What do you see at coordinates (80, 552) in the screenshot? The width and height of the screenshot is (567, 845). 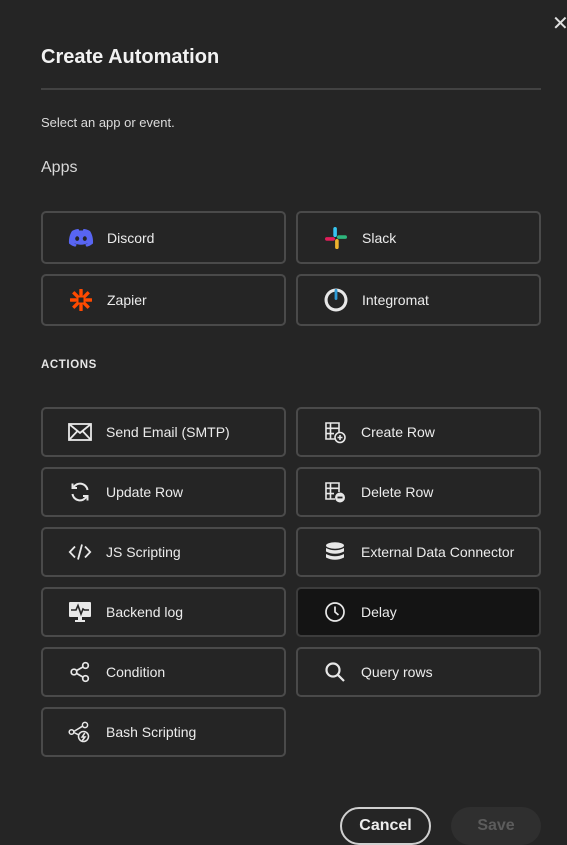 I see `code-icon` at bounding box center [80, 552].